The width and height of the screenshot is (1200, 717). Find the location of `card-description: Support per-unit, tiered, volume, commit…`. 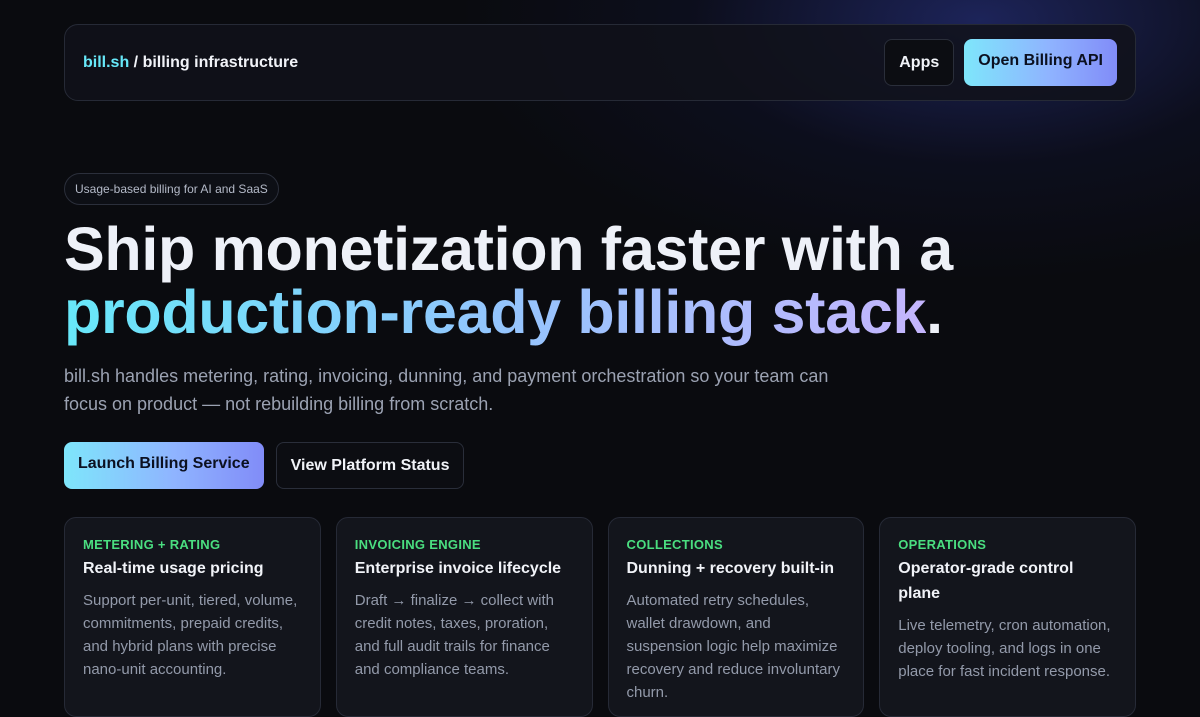

card-description: Support per-unit, tiered, volume, commit… is located at coordinates (192, 635).